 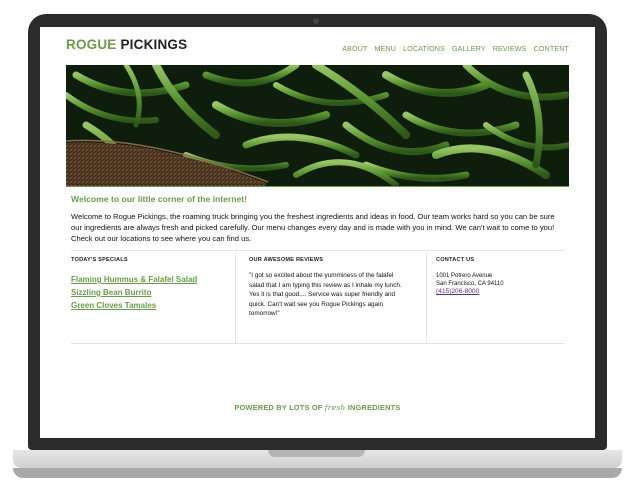 I want to click on logo-word-rogue: ROGUE, so click(x=91, y=44).